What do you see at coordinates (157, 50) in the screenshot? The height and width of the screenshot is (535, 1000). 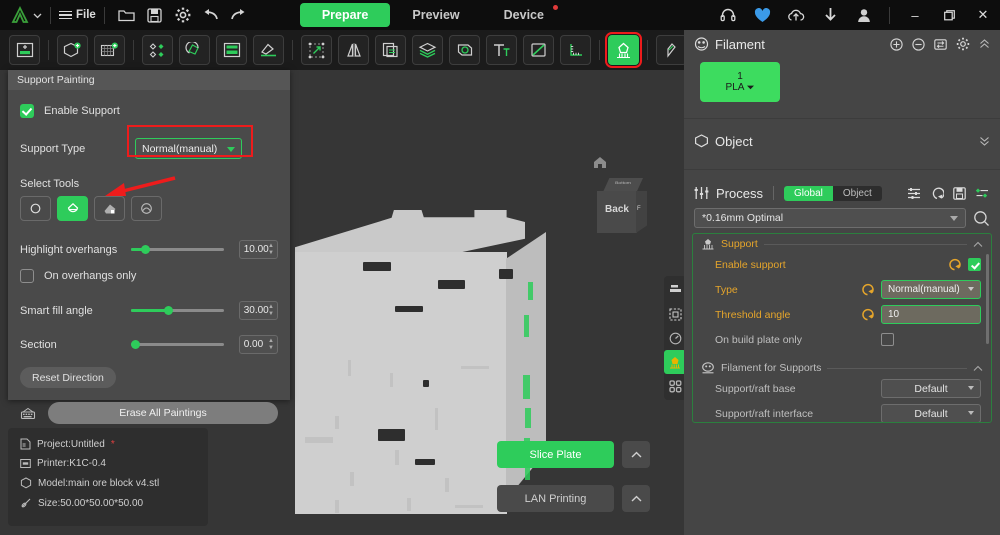 I see `arrange-icon` at bounding box center [157, 50].